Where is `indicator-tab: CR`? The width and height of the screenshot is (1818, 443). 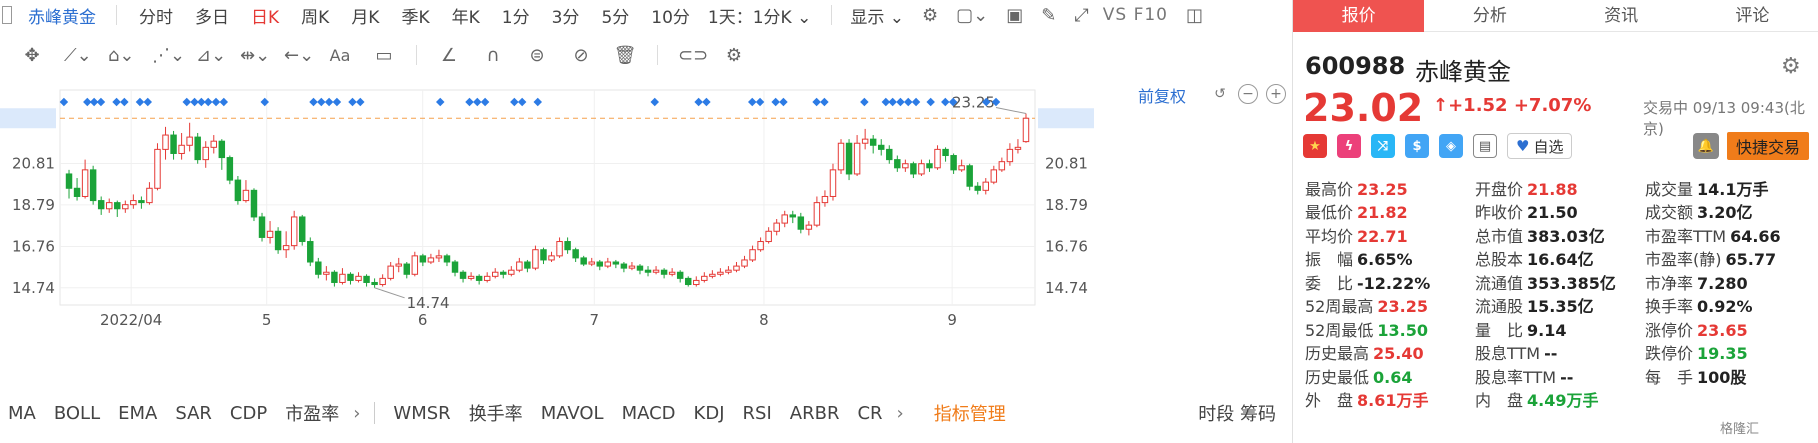 indicator-tab: CR is located at coordinates (869, 413).